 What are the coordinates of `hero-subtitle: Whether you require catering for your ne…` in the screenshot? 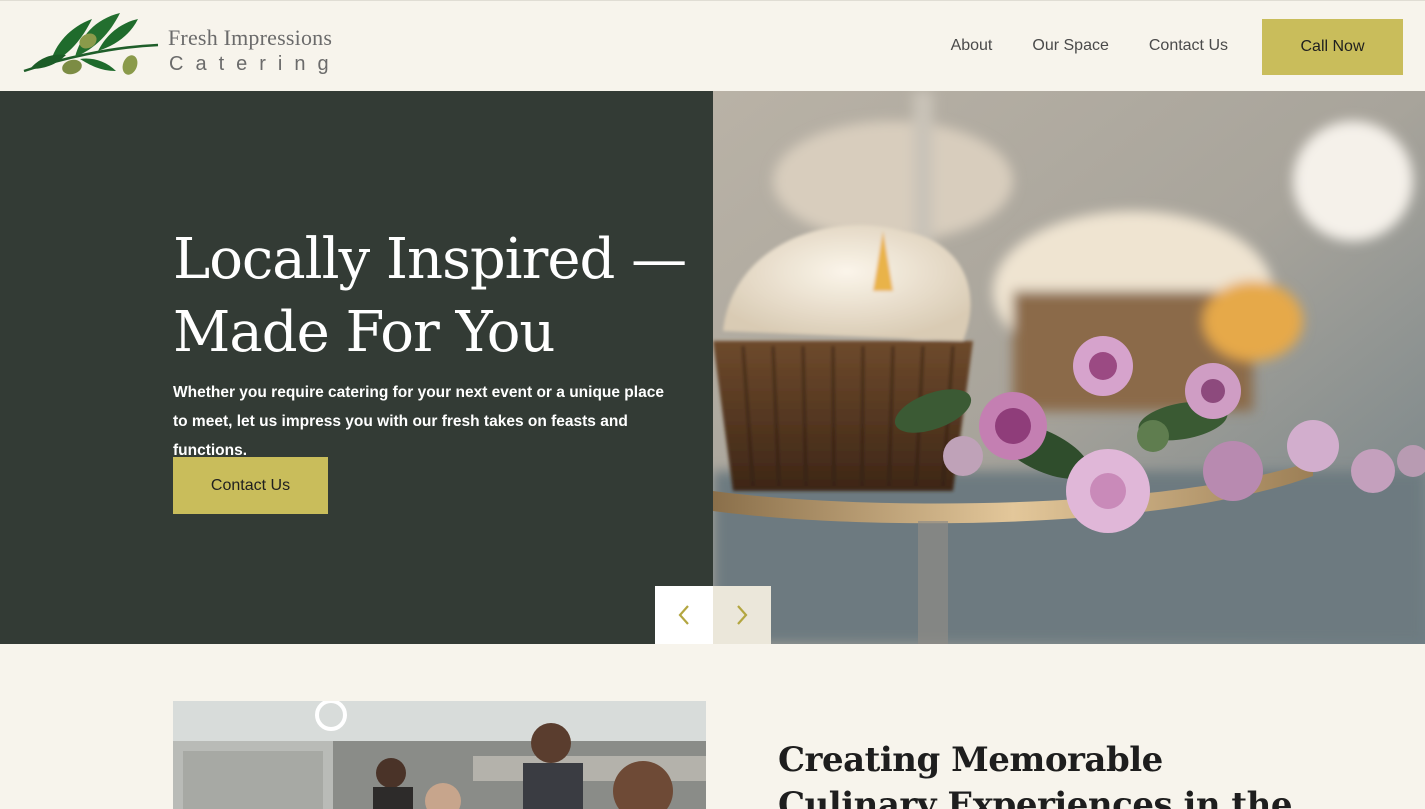 It's located at (418, 421).